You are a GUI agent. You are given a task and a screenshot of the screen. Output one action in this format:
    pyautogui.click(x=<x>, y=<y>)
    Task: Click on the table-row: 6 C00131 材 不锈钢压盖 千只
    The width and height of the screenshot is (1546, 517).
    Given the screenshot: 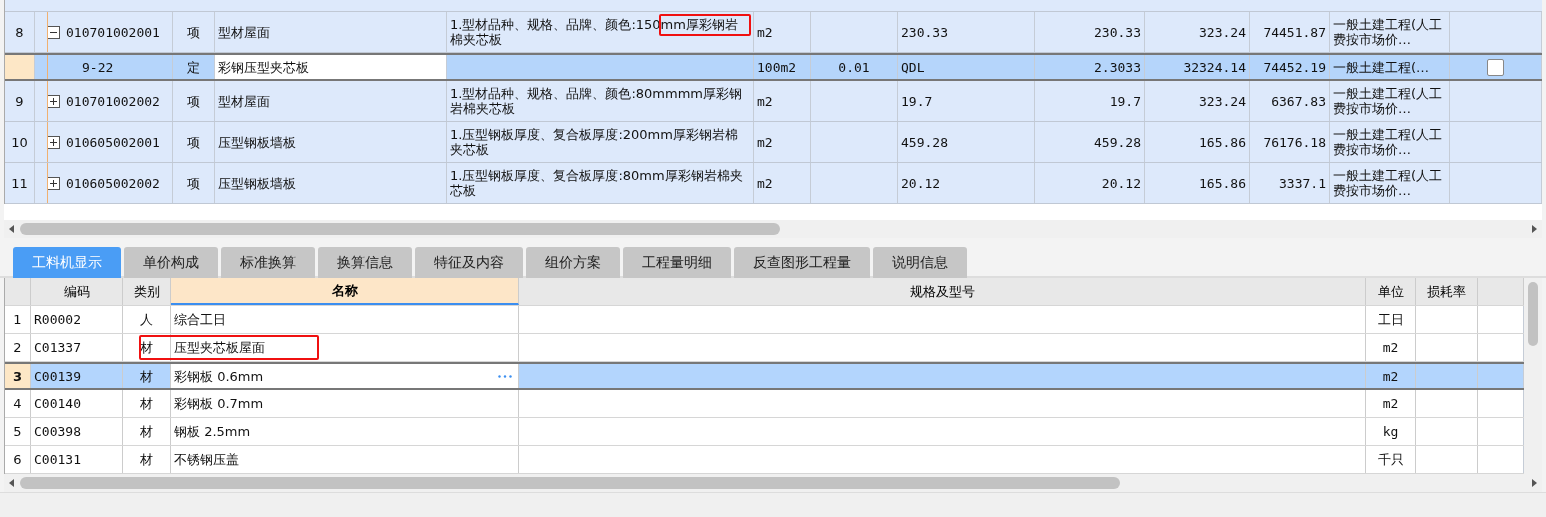 What is the action you would take?
    pyautogui.click(x=764, y=460)
    